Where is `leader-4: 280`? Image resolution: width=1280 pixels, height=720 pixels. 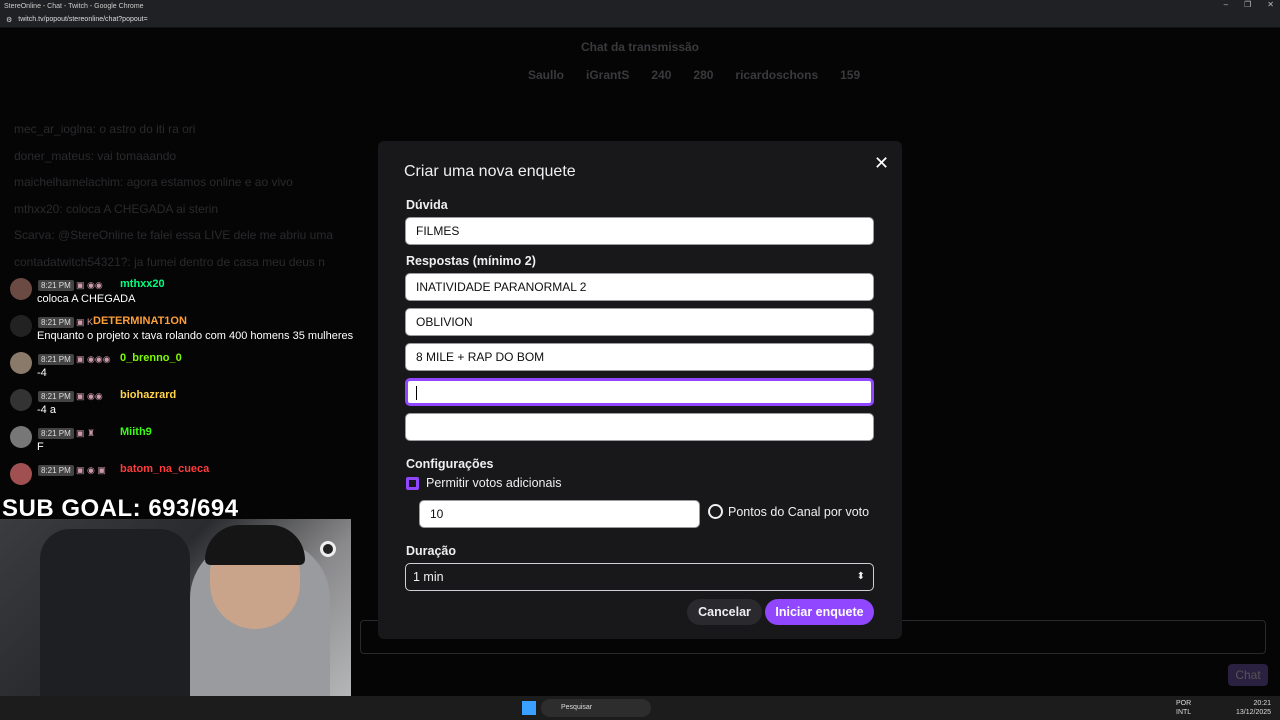 leader-4: 280 is located at coordinates (703, 75).